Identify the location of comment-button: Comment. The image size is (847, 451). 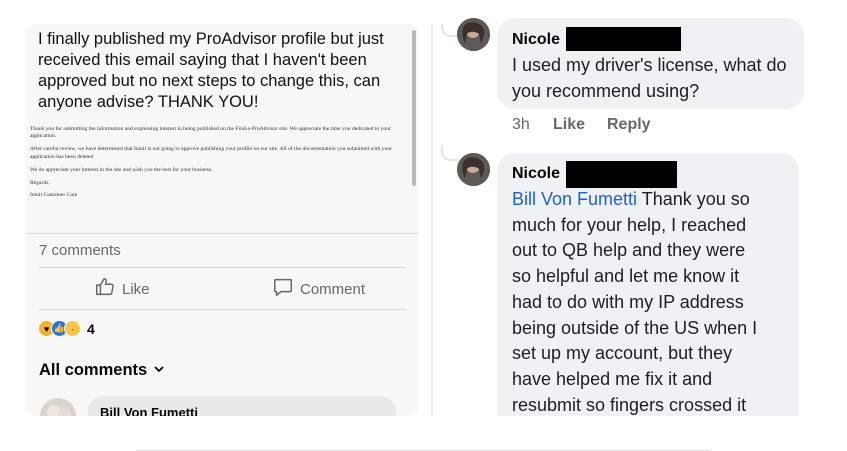
(318, 289).